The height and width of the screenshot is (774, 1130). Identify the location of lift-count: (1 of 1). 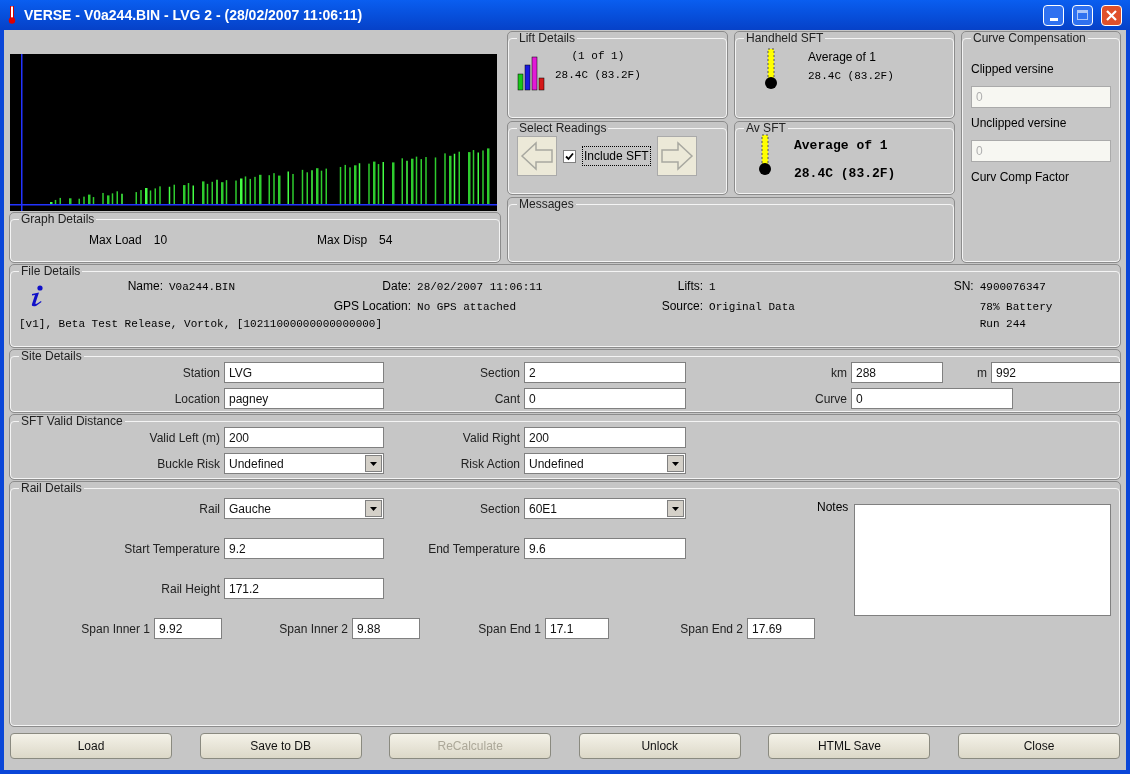
(598, 56).